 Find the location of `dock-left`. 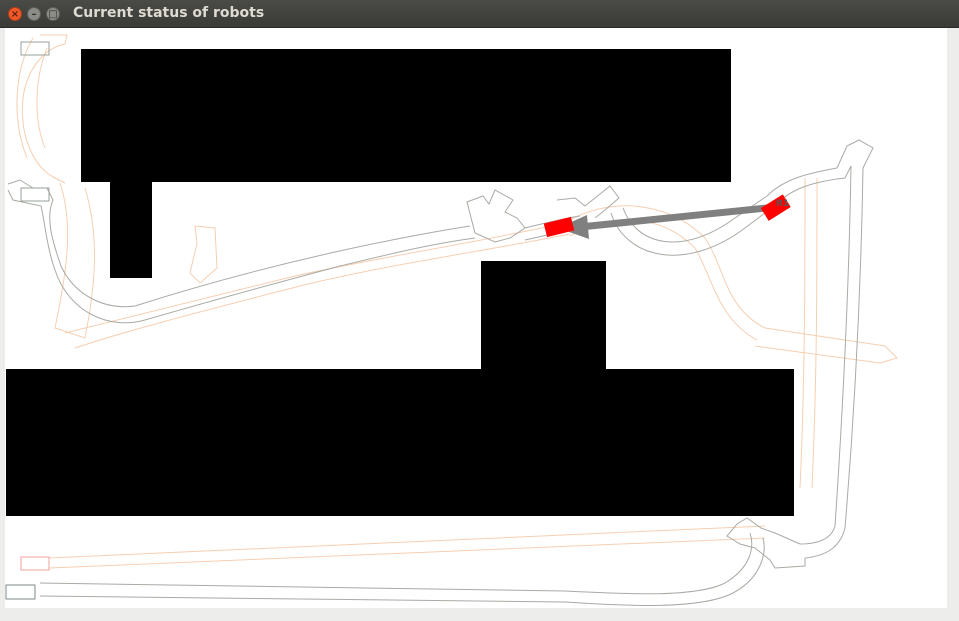

dock-left is located at coordinates (35, 194).